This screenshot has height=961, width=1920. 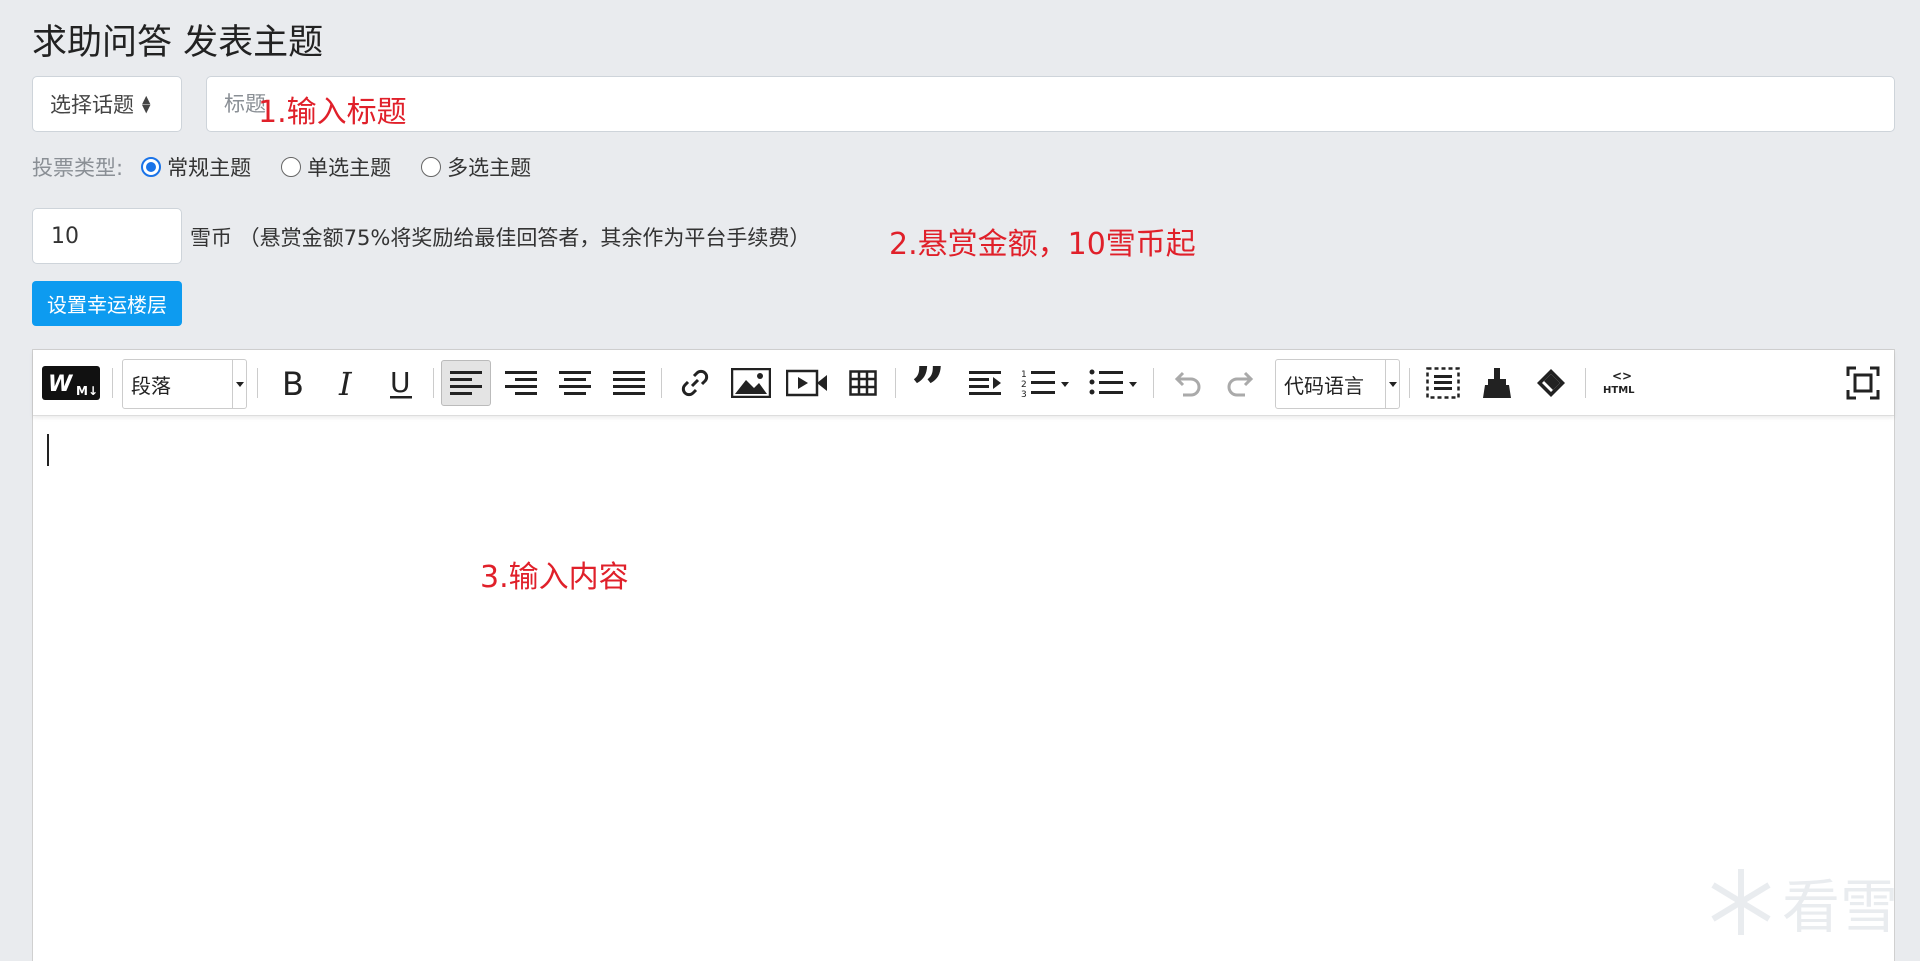 What do you see at coordinates (332, 112) in the screenshot?
I see `annotation-step1: 1.输入标题` at bounding box center [332, 112].